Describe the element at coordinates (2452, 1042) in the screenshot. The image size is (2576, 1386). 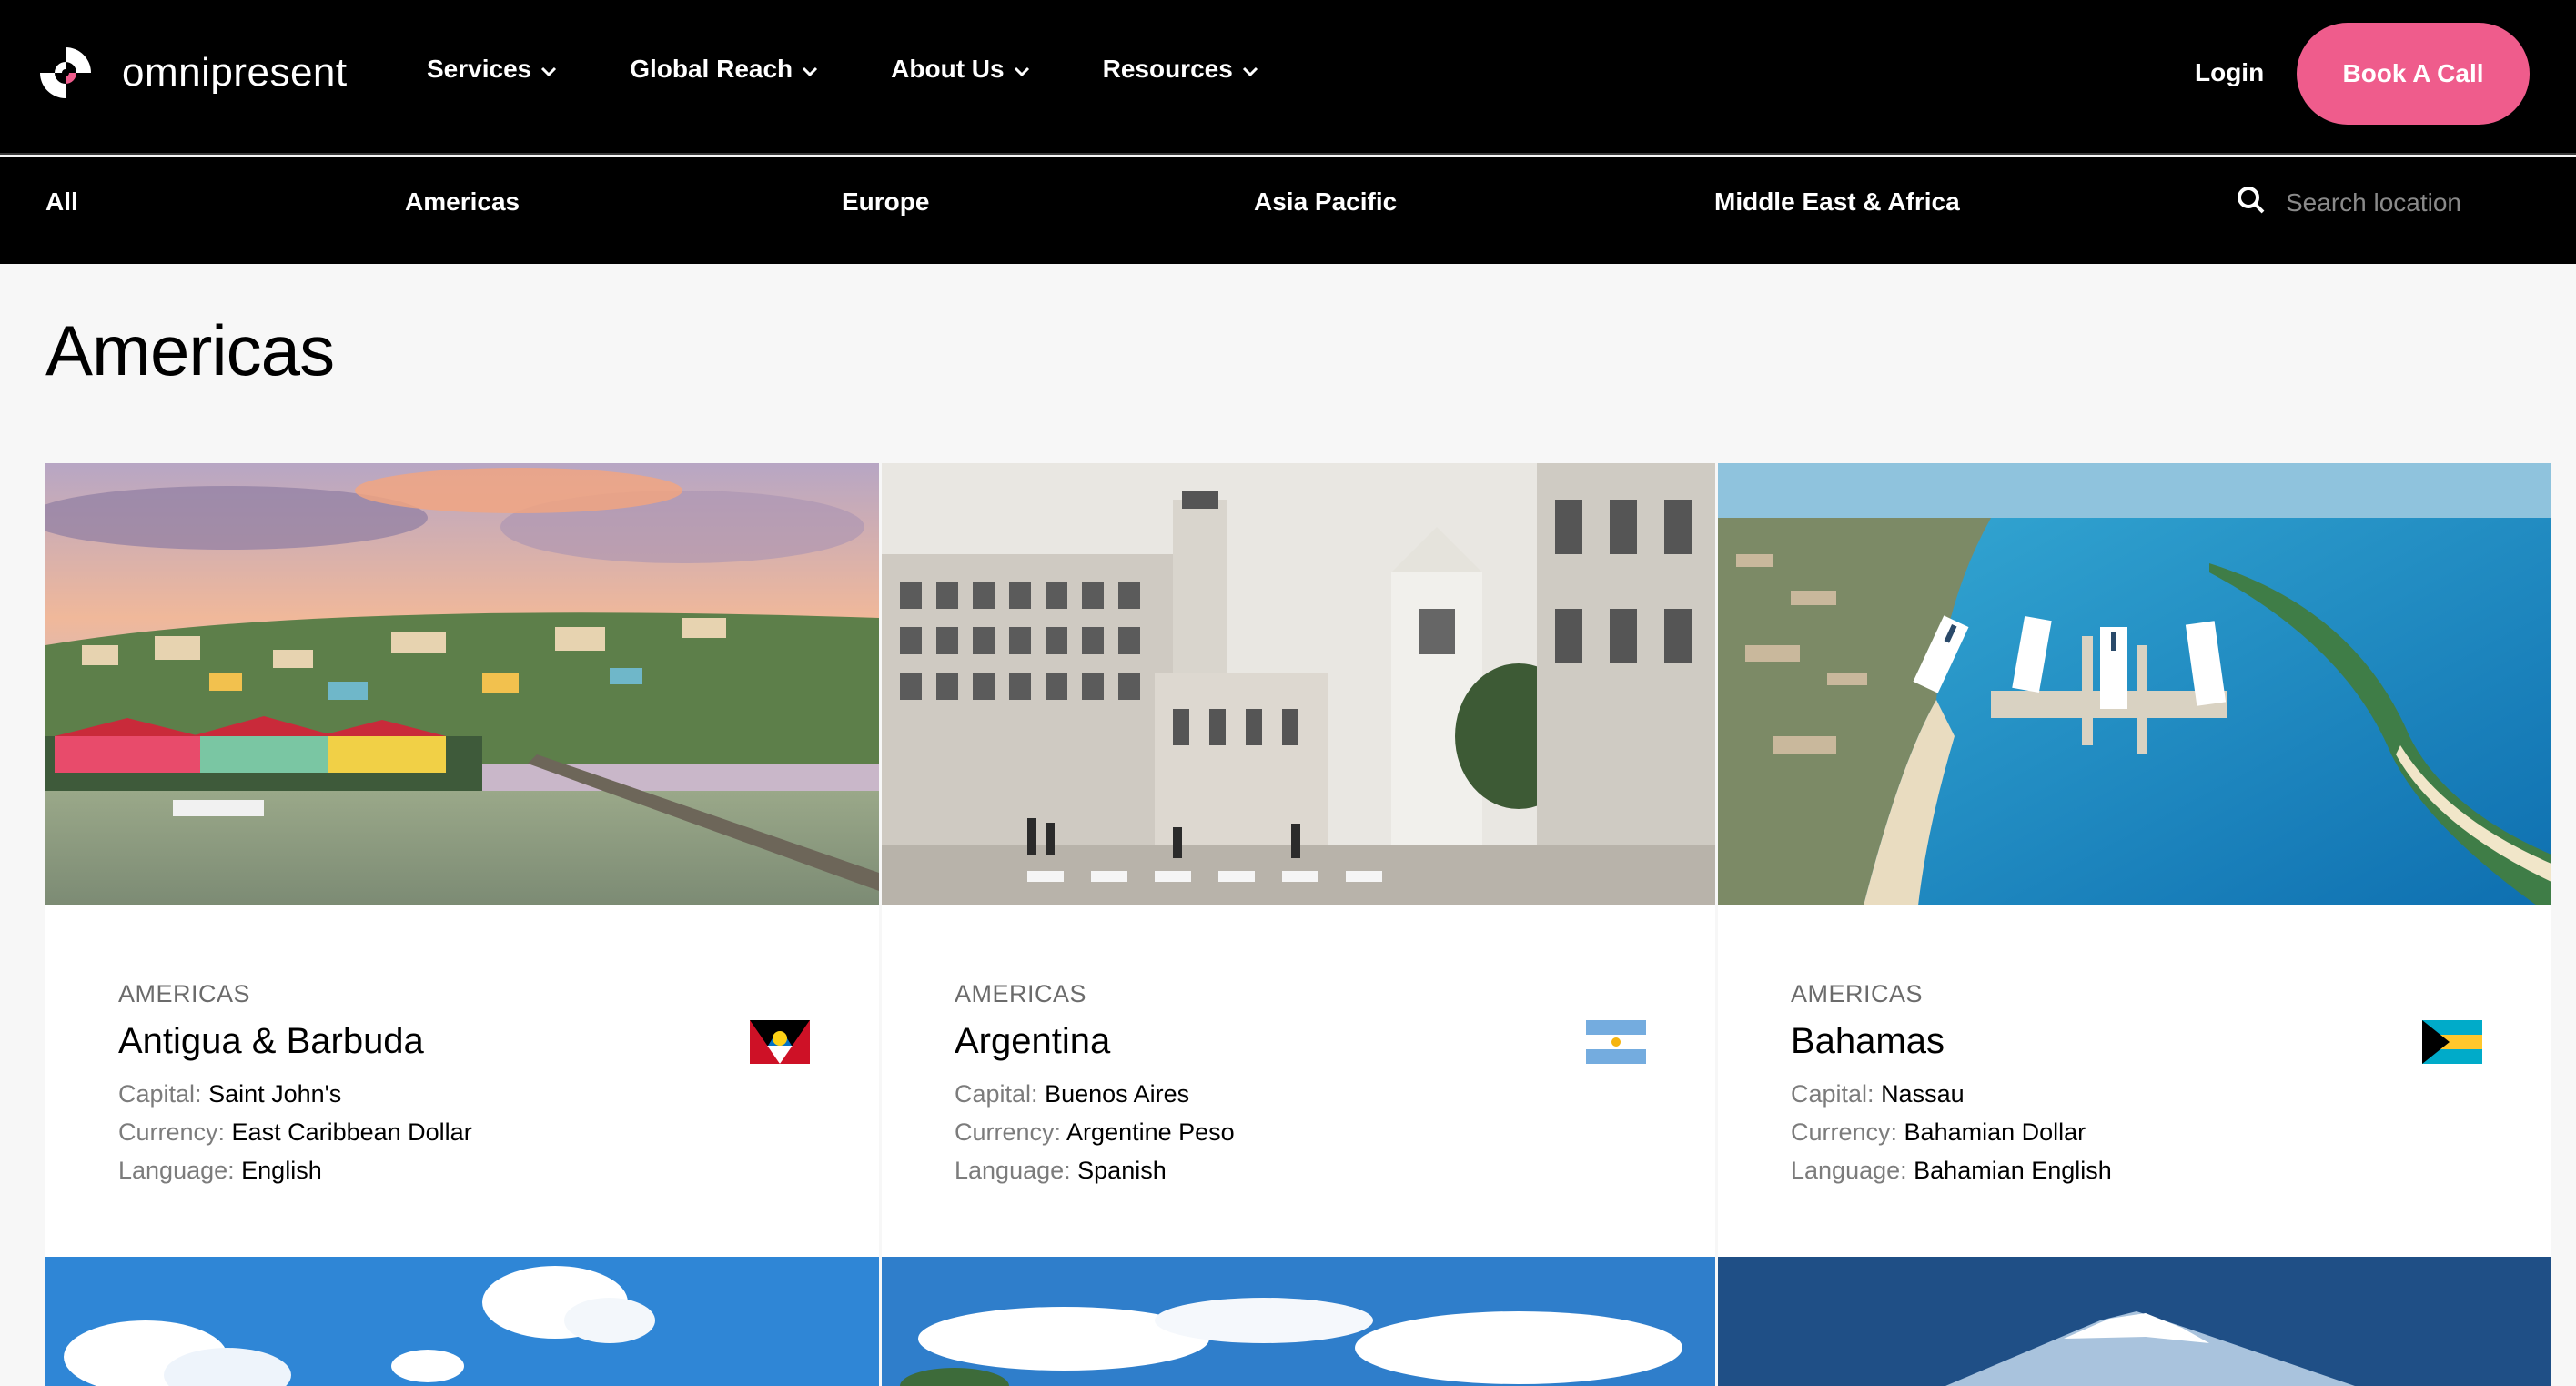
I see `bahamas-flag-icon` at that location.